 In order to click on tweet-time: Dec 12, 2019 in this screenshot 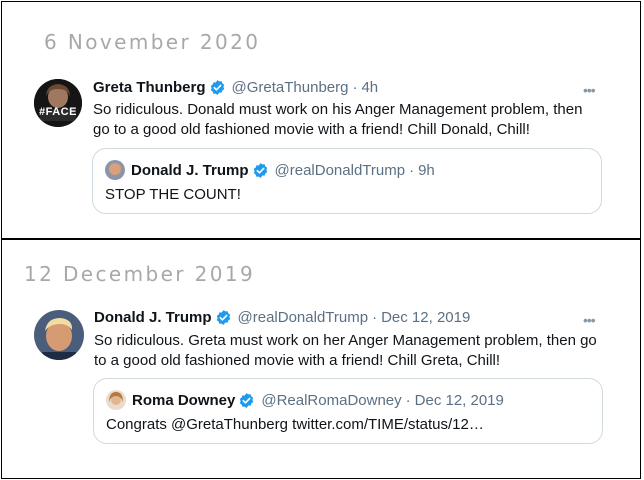, I will do `click(425, 317)`.